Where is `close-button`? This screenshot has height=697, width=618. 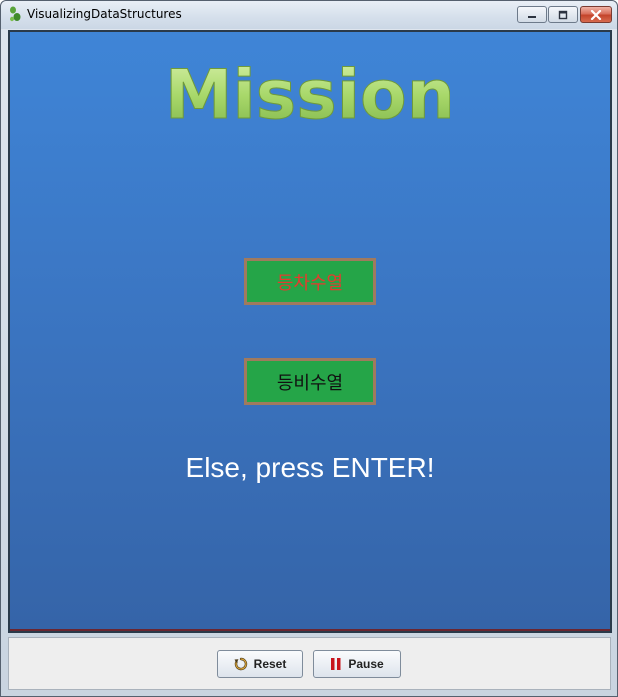
close-button is located at coordinates (596, 14).